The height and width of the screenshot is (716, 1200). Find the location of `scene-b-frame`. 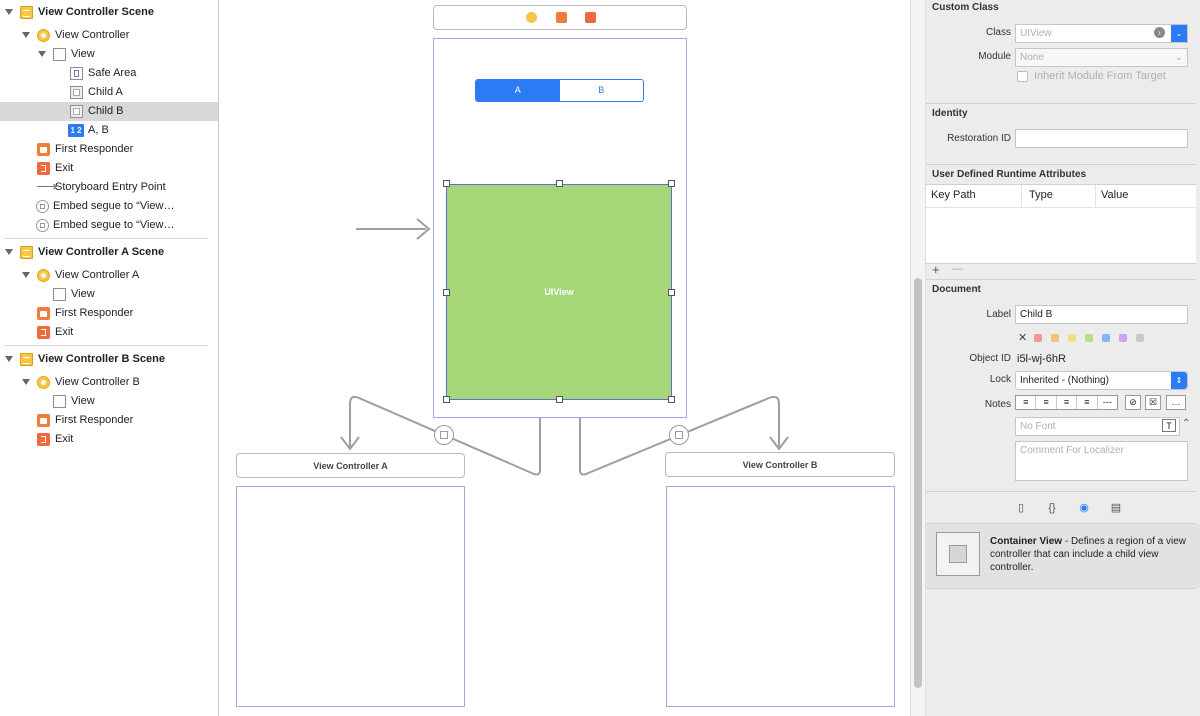

scene-b-frame is located at coordinates (780, 596).